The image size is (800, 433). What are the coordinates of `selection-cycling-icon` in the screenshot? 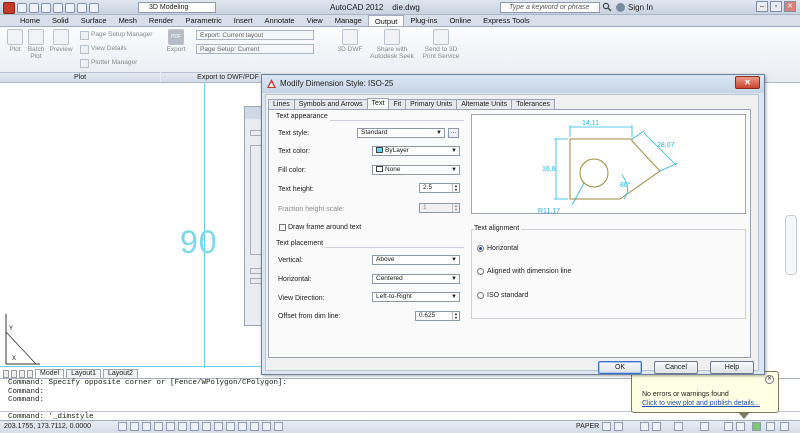 It's located at (278, 426).